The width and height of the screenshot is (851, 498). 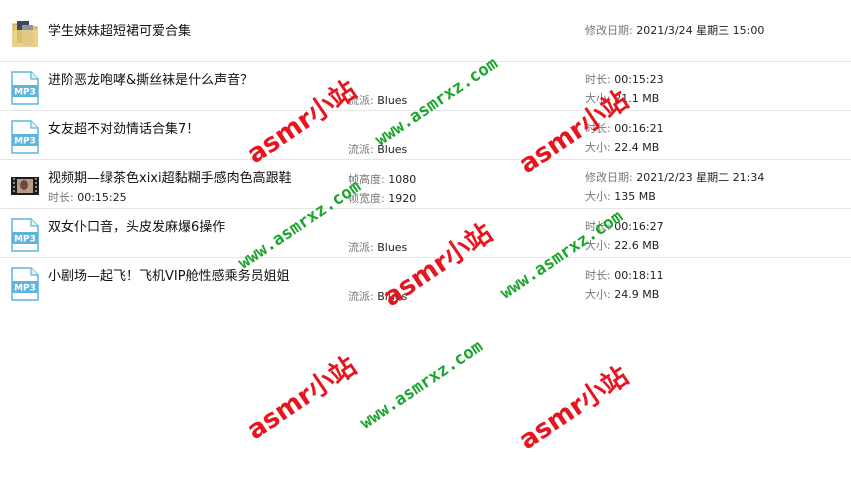 What do you see at coordinates (170, 178) in the screenshot?
I see `file-name: 视频期—绿茶色xixi超黏糊手感肉色高跟鞋` at bounding box center [170, 178].